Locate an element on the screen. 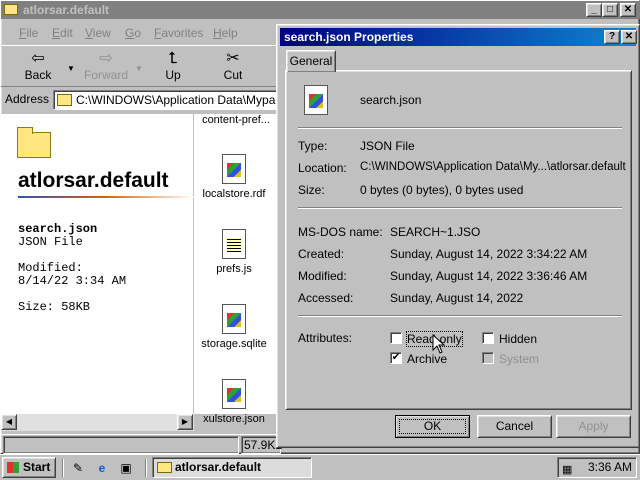 This screenshot has height=480, width=640. forward-arrow-icon: ⇨ is located at coordinates (106, 58).